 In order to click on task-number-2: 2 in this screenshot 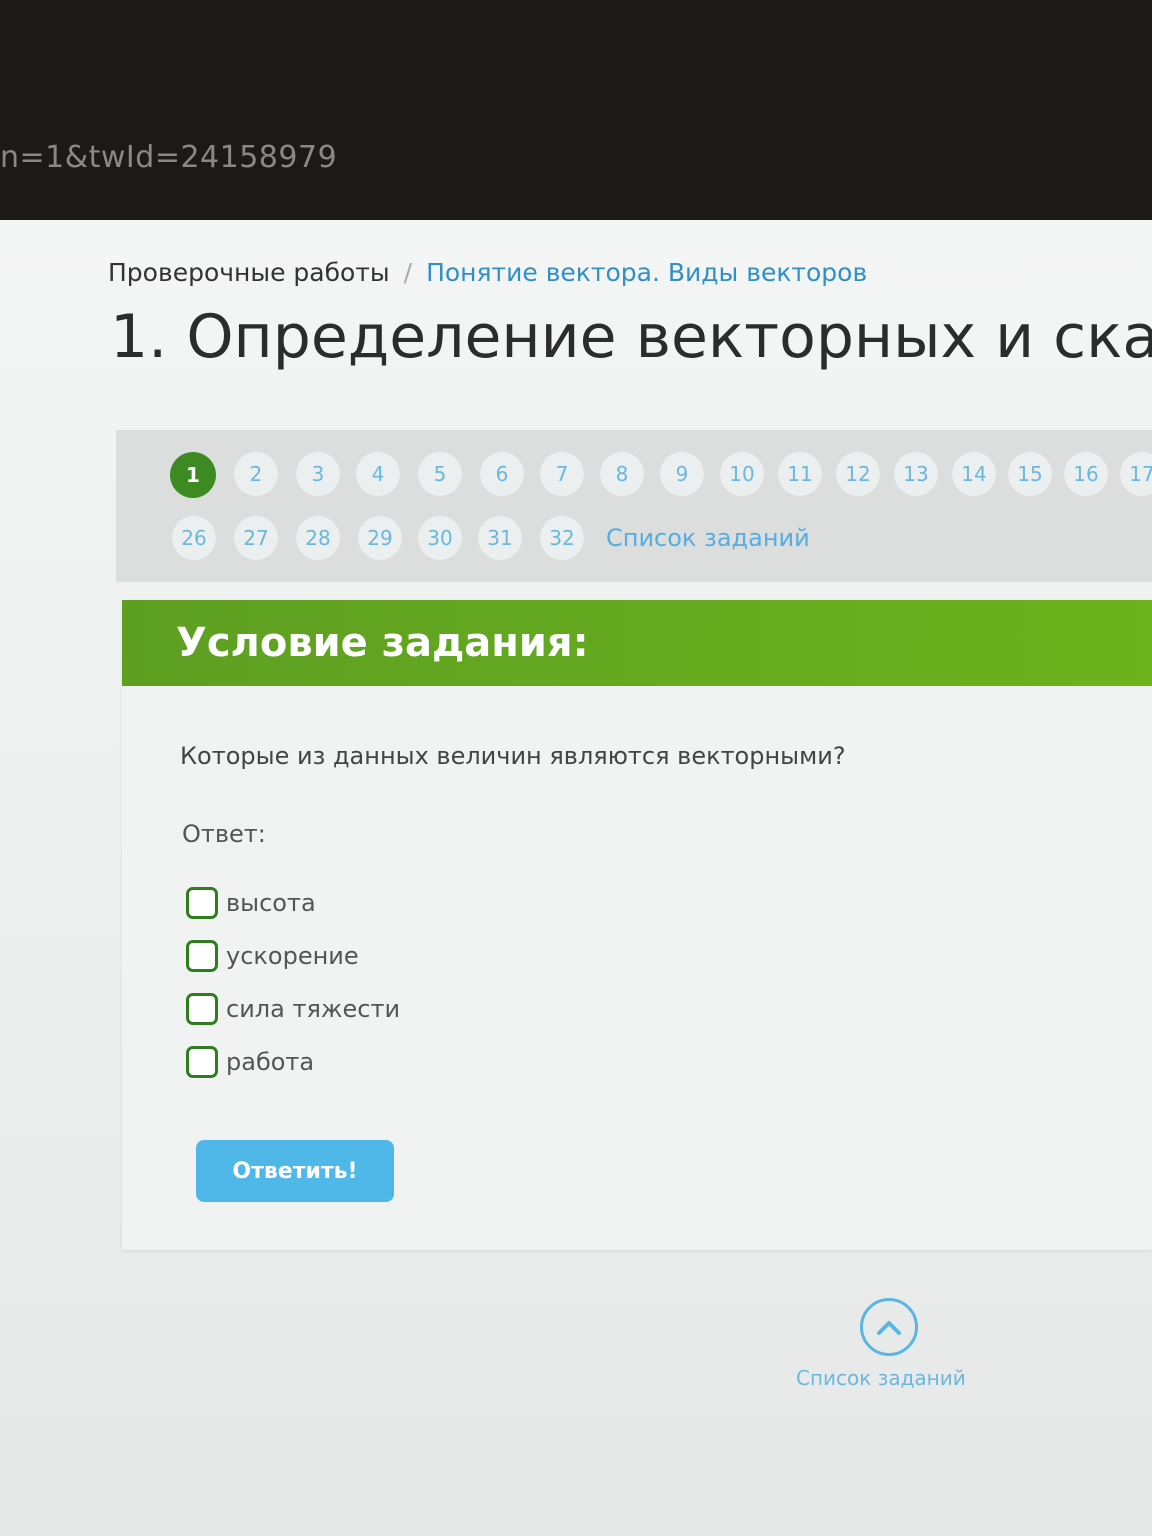, I will do `click(256, 474)`.